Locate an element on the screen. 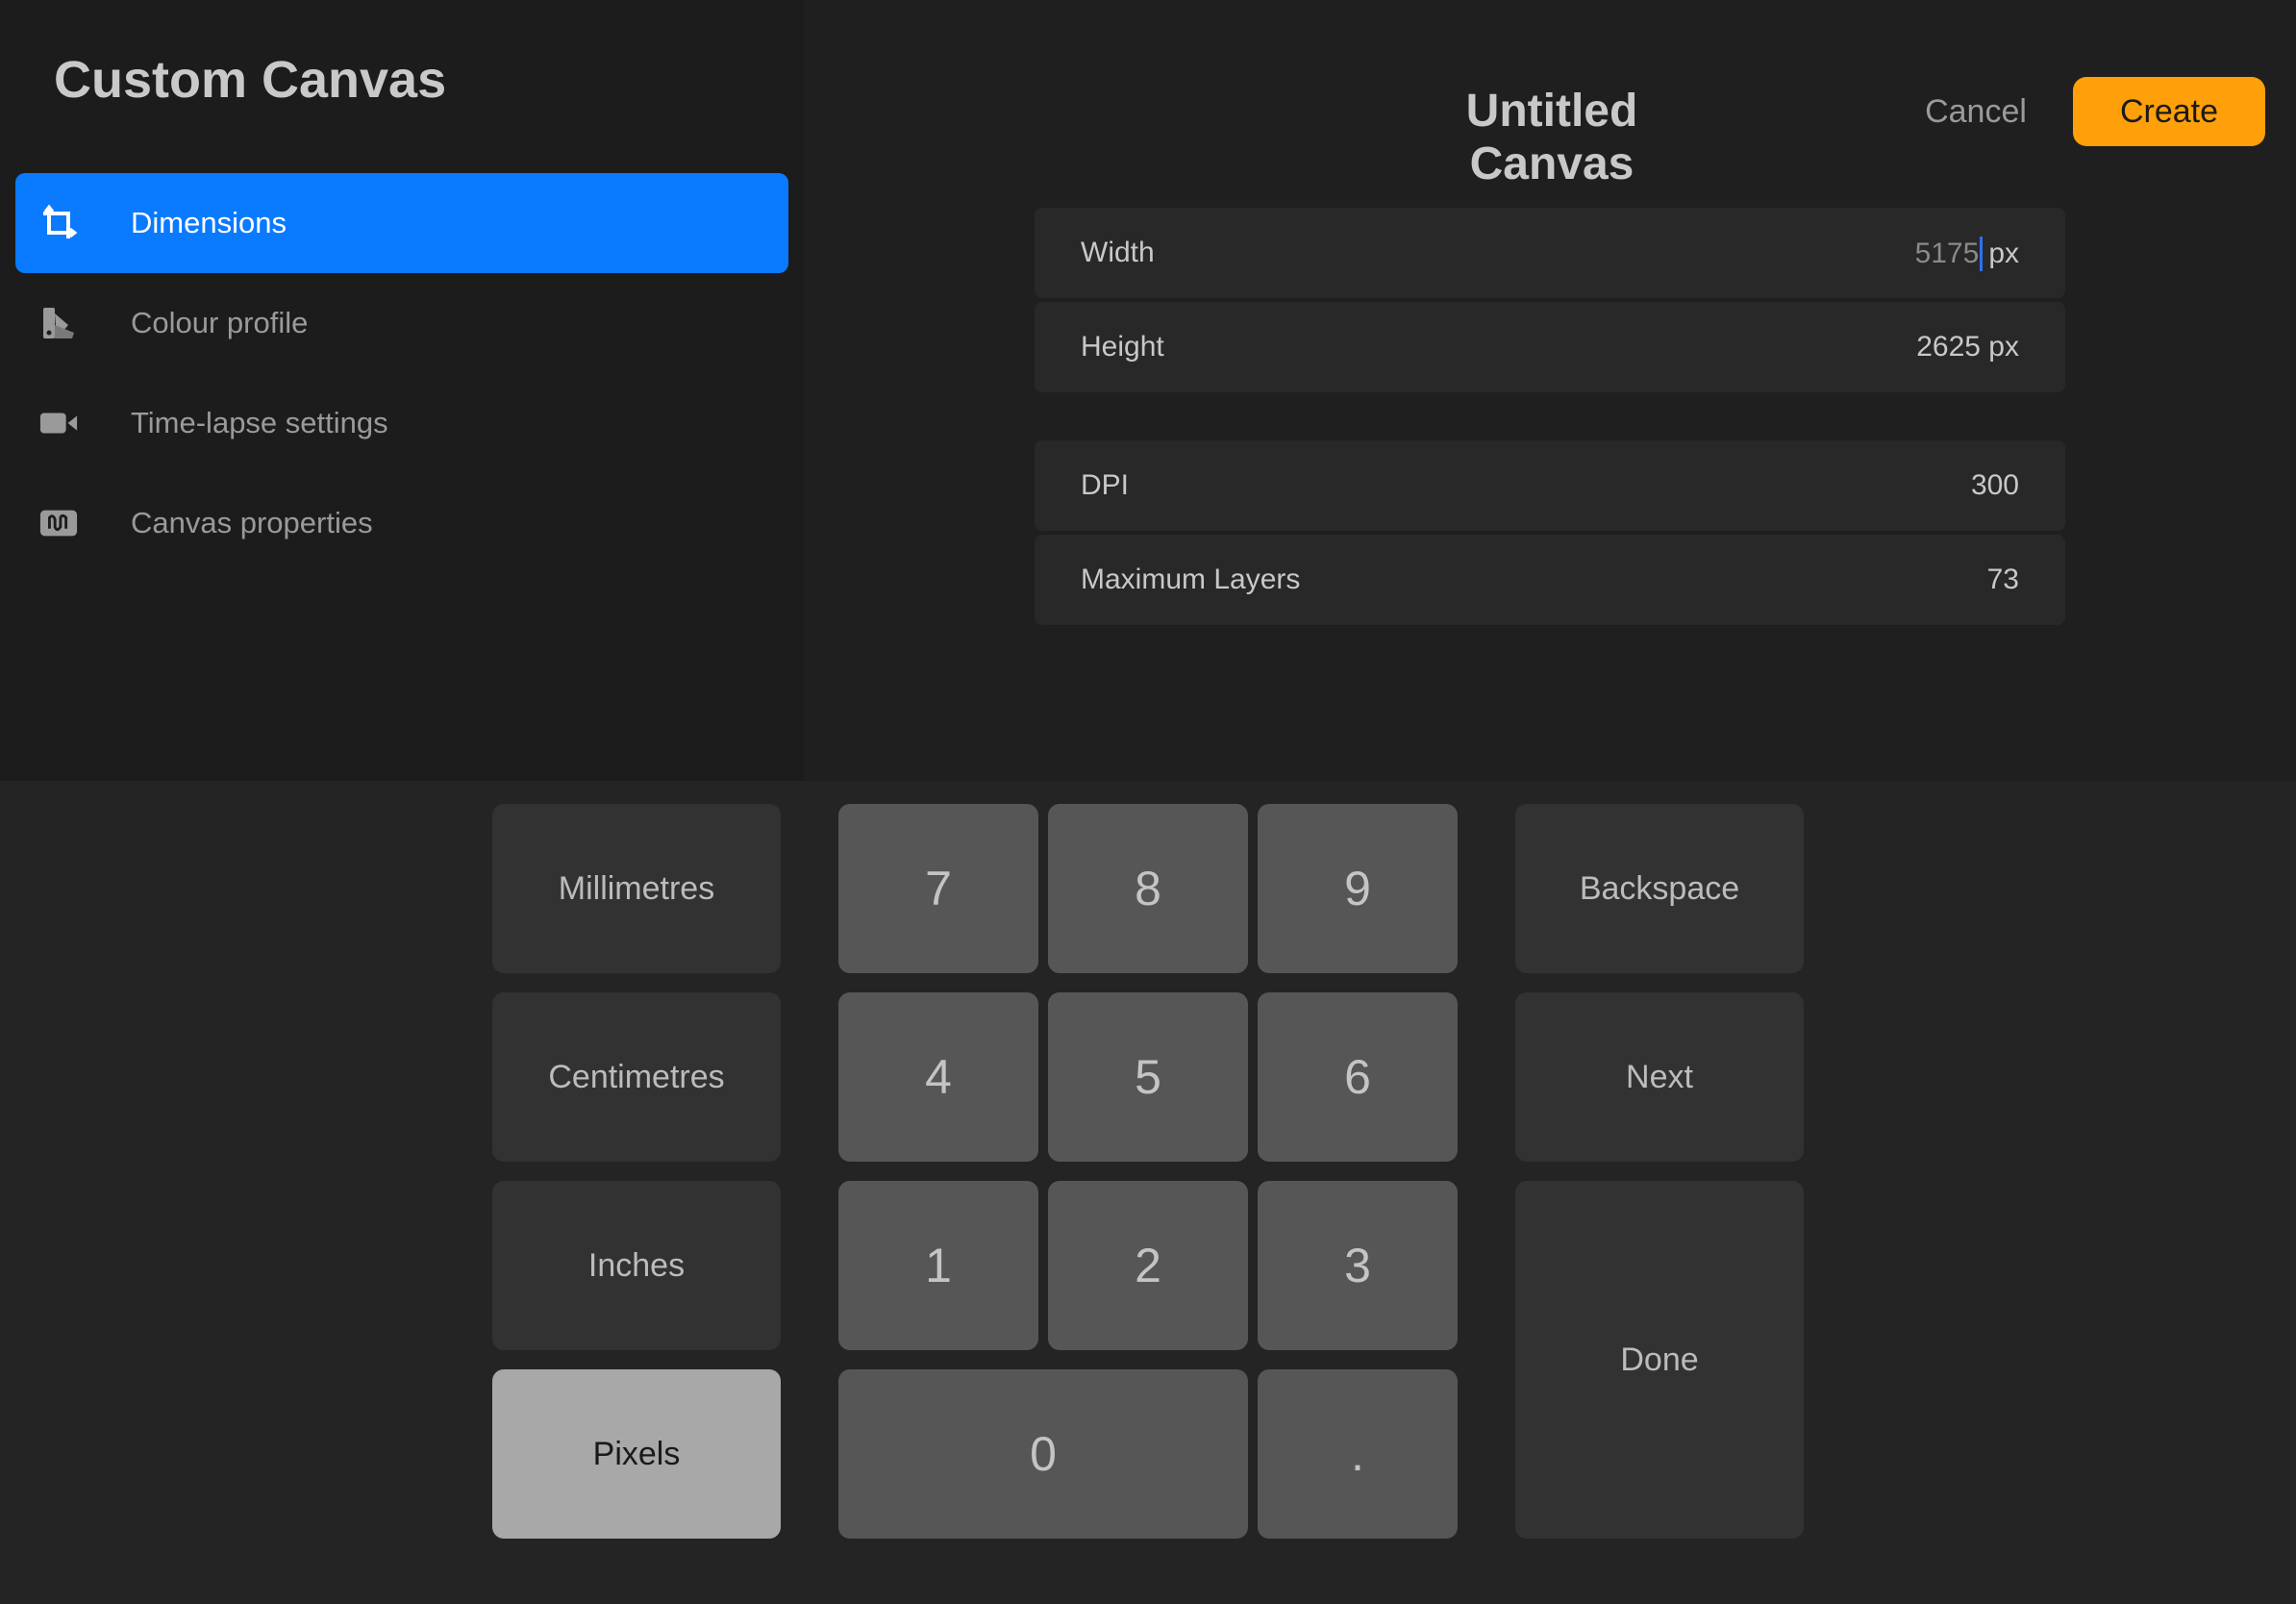  width-value: 5175px is located at coordinates (1967, 254).